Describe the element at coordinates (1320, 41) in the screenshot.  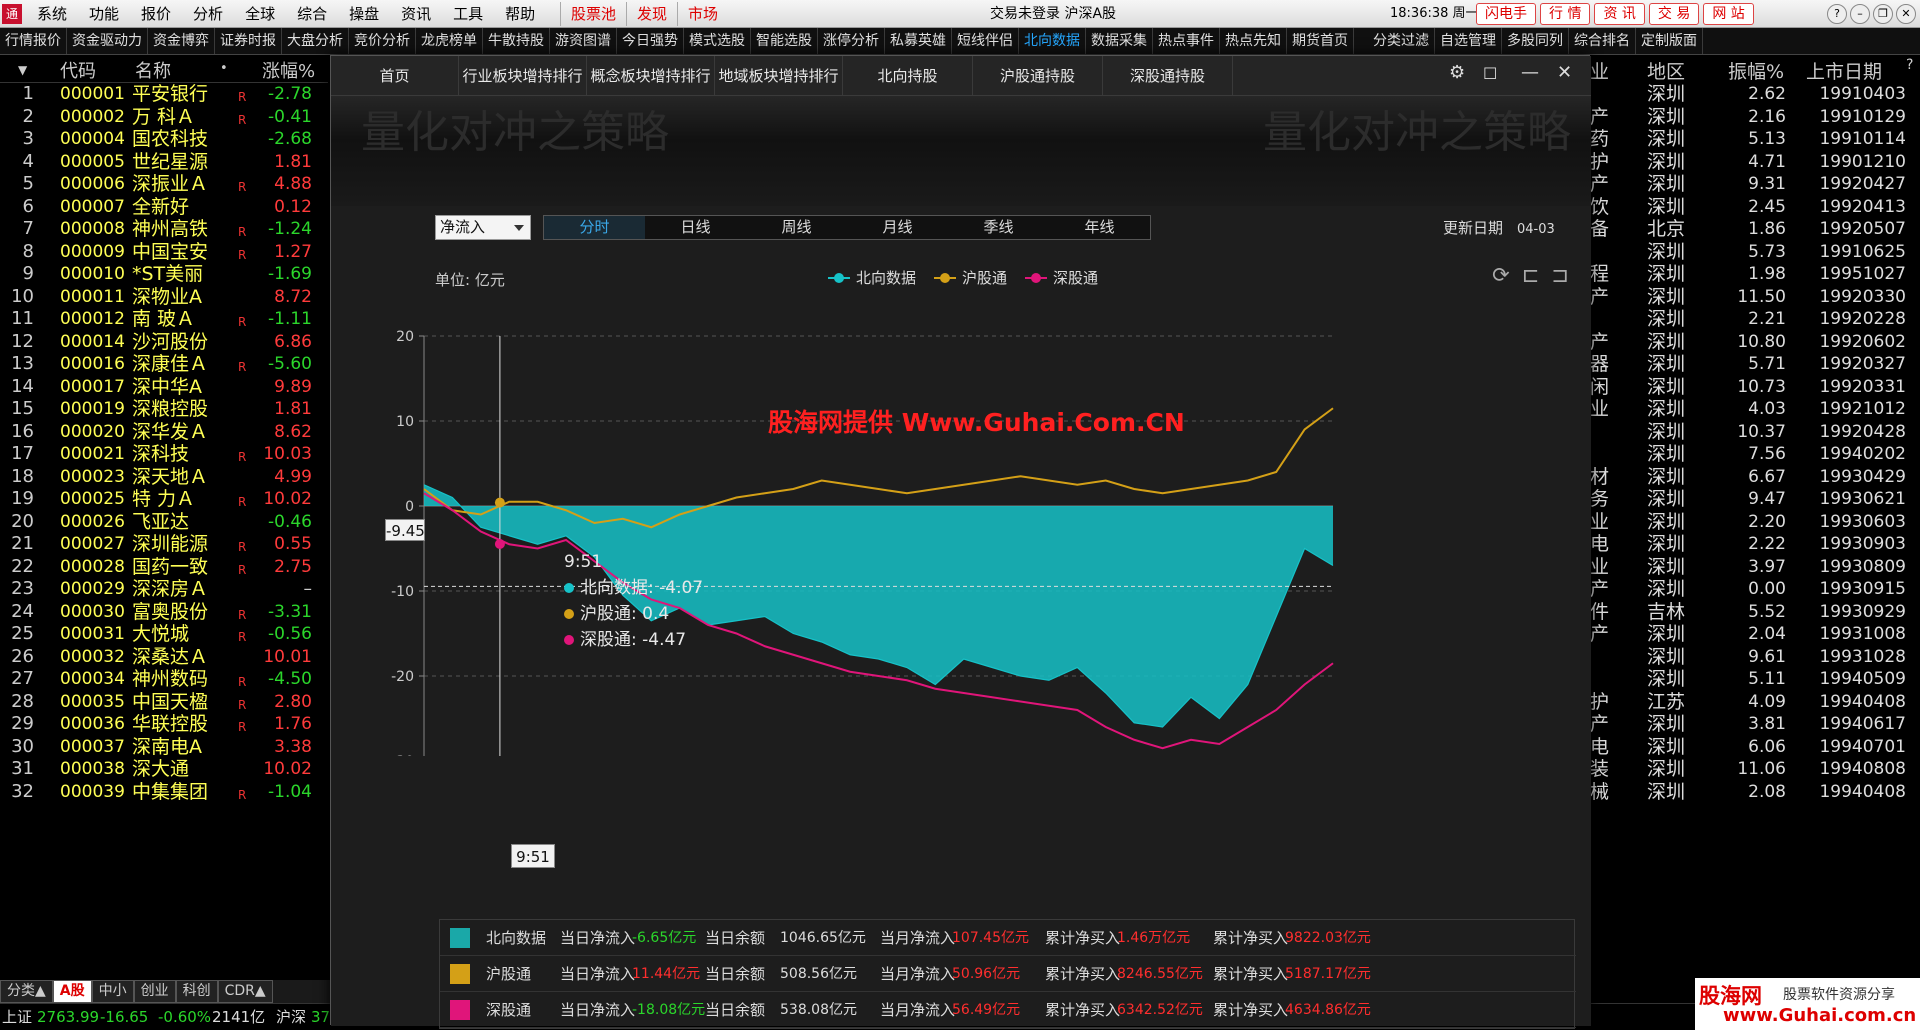
I see `toolbar-item: 期货首页` at that location.